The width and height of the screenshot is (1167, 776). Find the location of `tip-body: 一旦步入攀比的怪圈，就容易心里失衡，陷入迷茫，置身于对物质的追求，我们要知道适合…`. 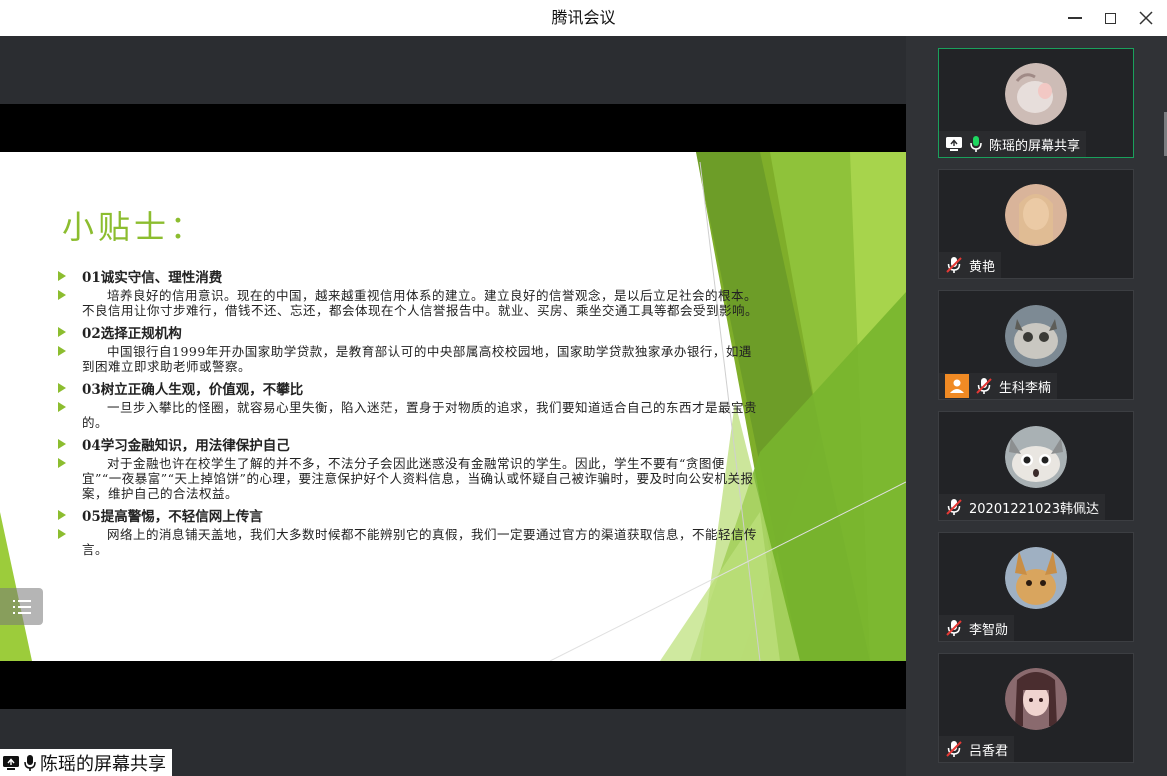

tip-body: 一旦步入攀比的怪圈，就容易心里失衡，陷入迷茫，置身于对物质的追求，我们要知道适合… is located at coordinates (408, 415).